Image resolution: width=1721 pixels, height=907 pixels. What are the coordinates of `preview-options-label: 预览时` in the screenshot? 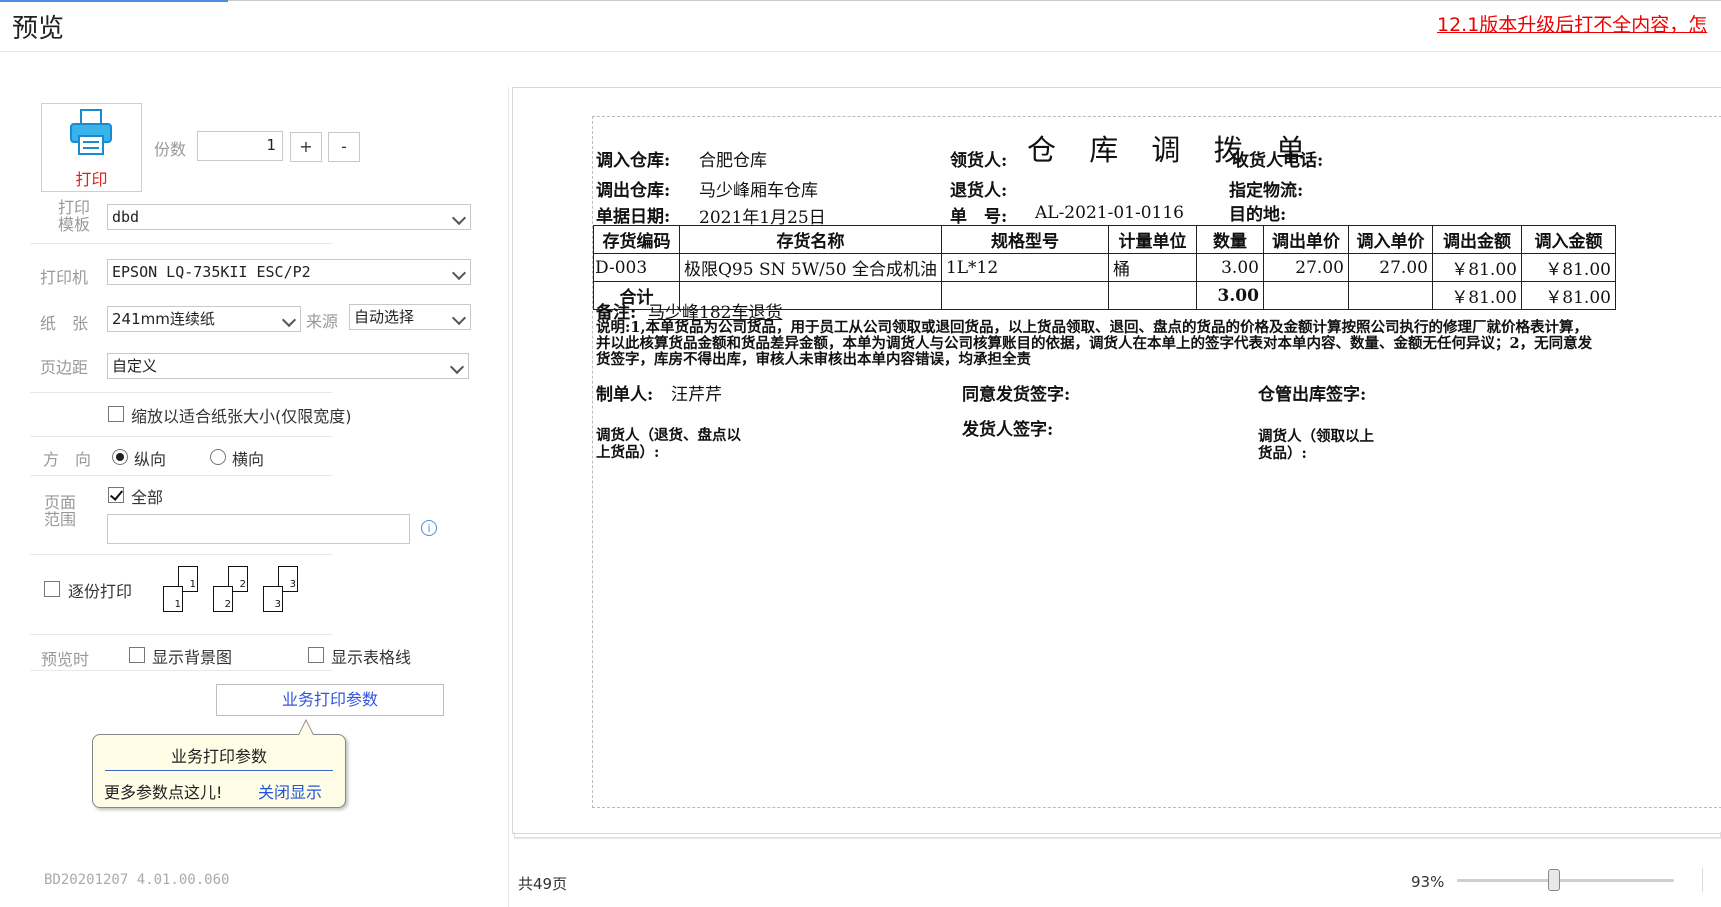 It's located at (65, 659).